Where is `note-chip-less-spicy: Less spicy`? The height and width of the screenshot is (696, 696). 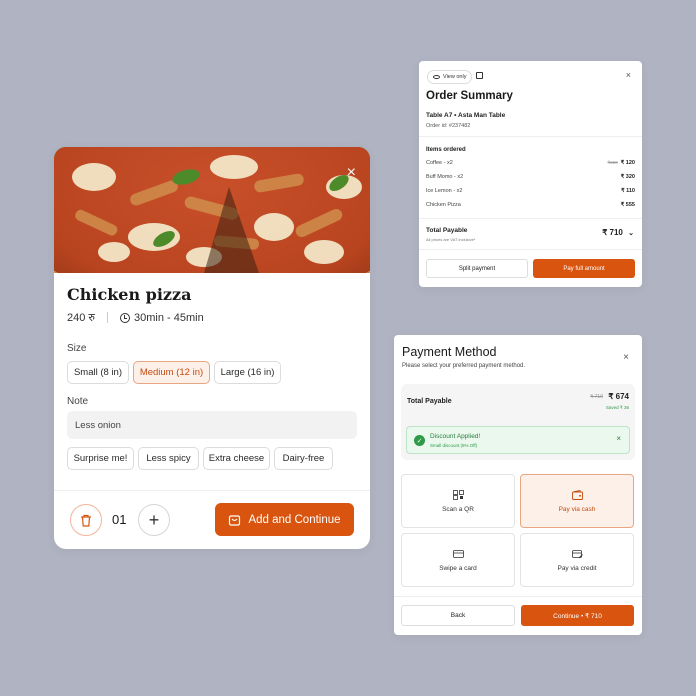 note-chip-less-spicy: Less spicy is located at coordinates (168, 458).